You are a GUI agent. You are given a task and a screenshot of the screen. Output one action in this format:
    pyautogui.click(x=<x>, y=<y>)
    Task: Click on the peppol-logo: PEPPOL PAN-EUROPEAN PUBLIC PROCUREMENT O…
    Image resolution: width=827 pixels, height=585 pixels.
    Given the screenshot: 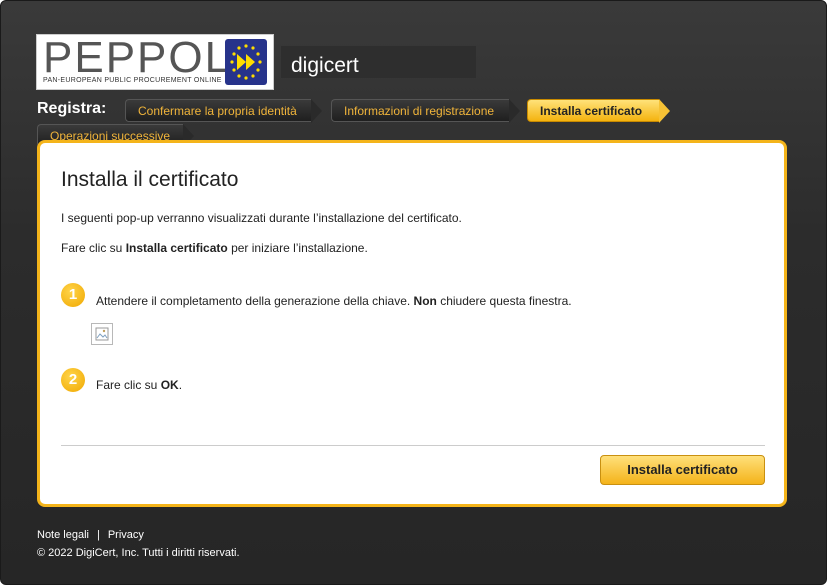 What is the action you would take?
    pyautogui.click(x=155, y=62)
    